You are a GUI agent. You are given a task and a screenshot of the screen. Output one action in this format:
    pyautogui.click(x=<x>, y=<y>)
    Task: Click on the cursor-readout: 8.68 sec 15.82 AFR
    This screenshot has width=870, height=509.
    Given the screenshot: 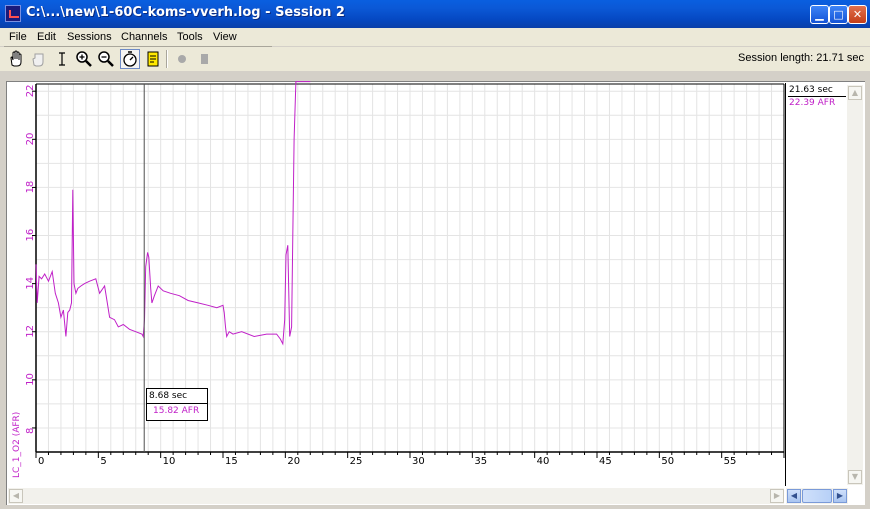 What is the action you would take?
    pyautogui.click(x=177, y=404)
    